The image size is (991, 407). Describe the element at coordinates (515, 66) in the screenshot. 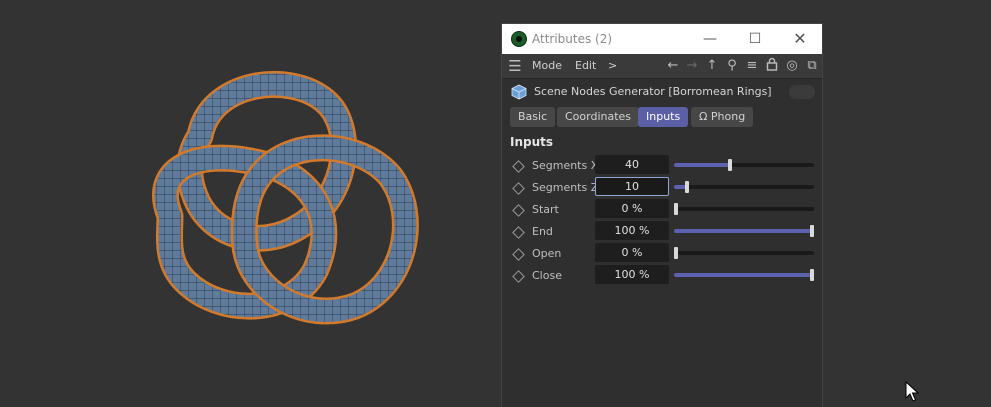

I see `hamburger-icon: ☰` at that location.